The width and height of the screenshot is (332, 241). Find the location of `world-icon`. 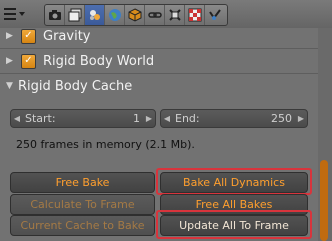

world-icon is located at coordinates (114, 15).